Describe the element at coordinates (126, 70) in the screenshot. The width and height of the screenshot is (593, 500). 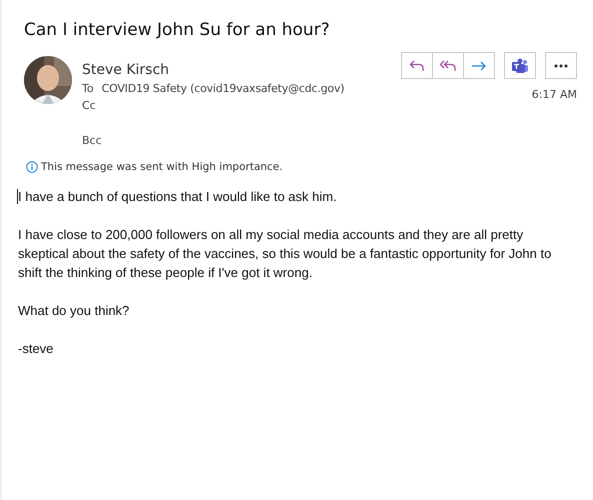
I see `sender-name: Steve Kirsch` at that location.